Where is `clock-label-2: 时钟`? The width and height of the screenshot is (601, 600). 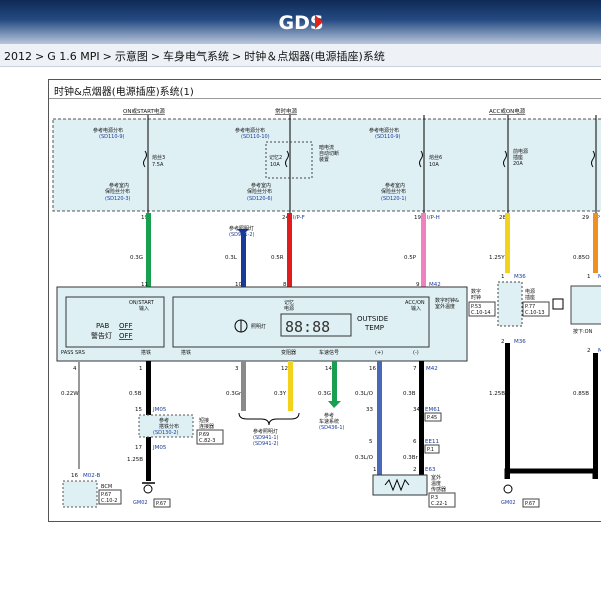 clock-label-2: 时钟 is located at coordinates (476, 297).